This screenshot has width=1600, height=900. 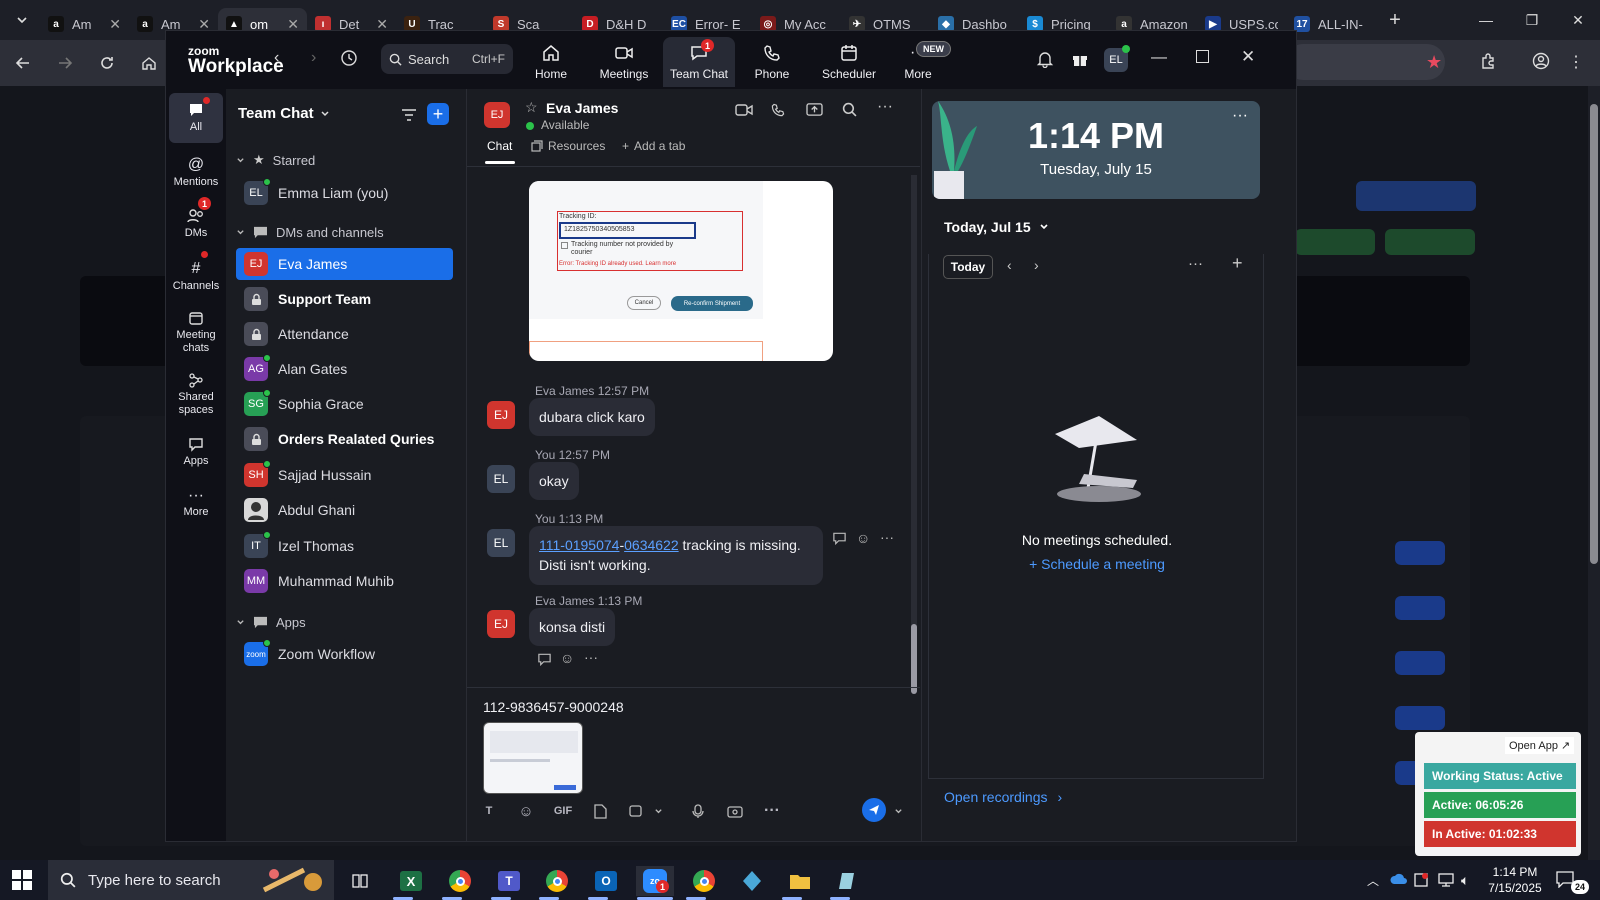 I want to click on filter-icon, so click(x=409, y=115).